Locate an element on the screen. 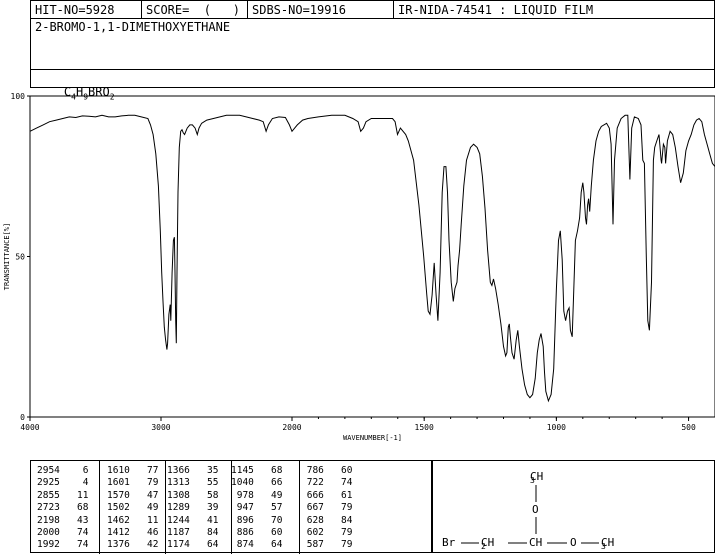 The height and width of the screenshot is (554, 715). peak-entry: 1570 47 is located at coordinates (133, 495).